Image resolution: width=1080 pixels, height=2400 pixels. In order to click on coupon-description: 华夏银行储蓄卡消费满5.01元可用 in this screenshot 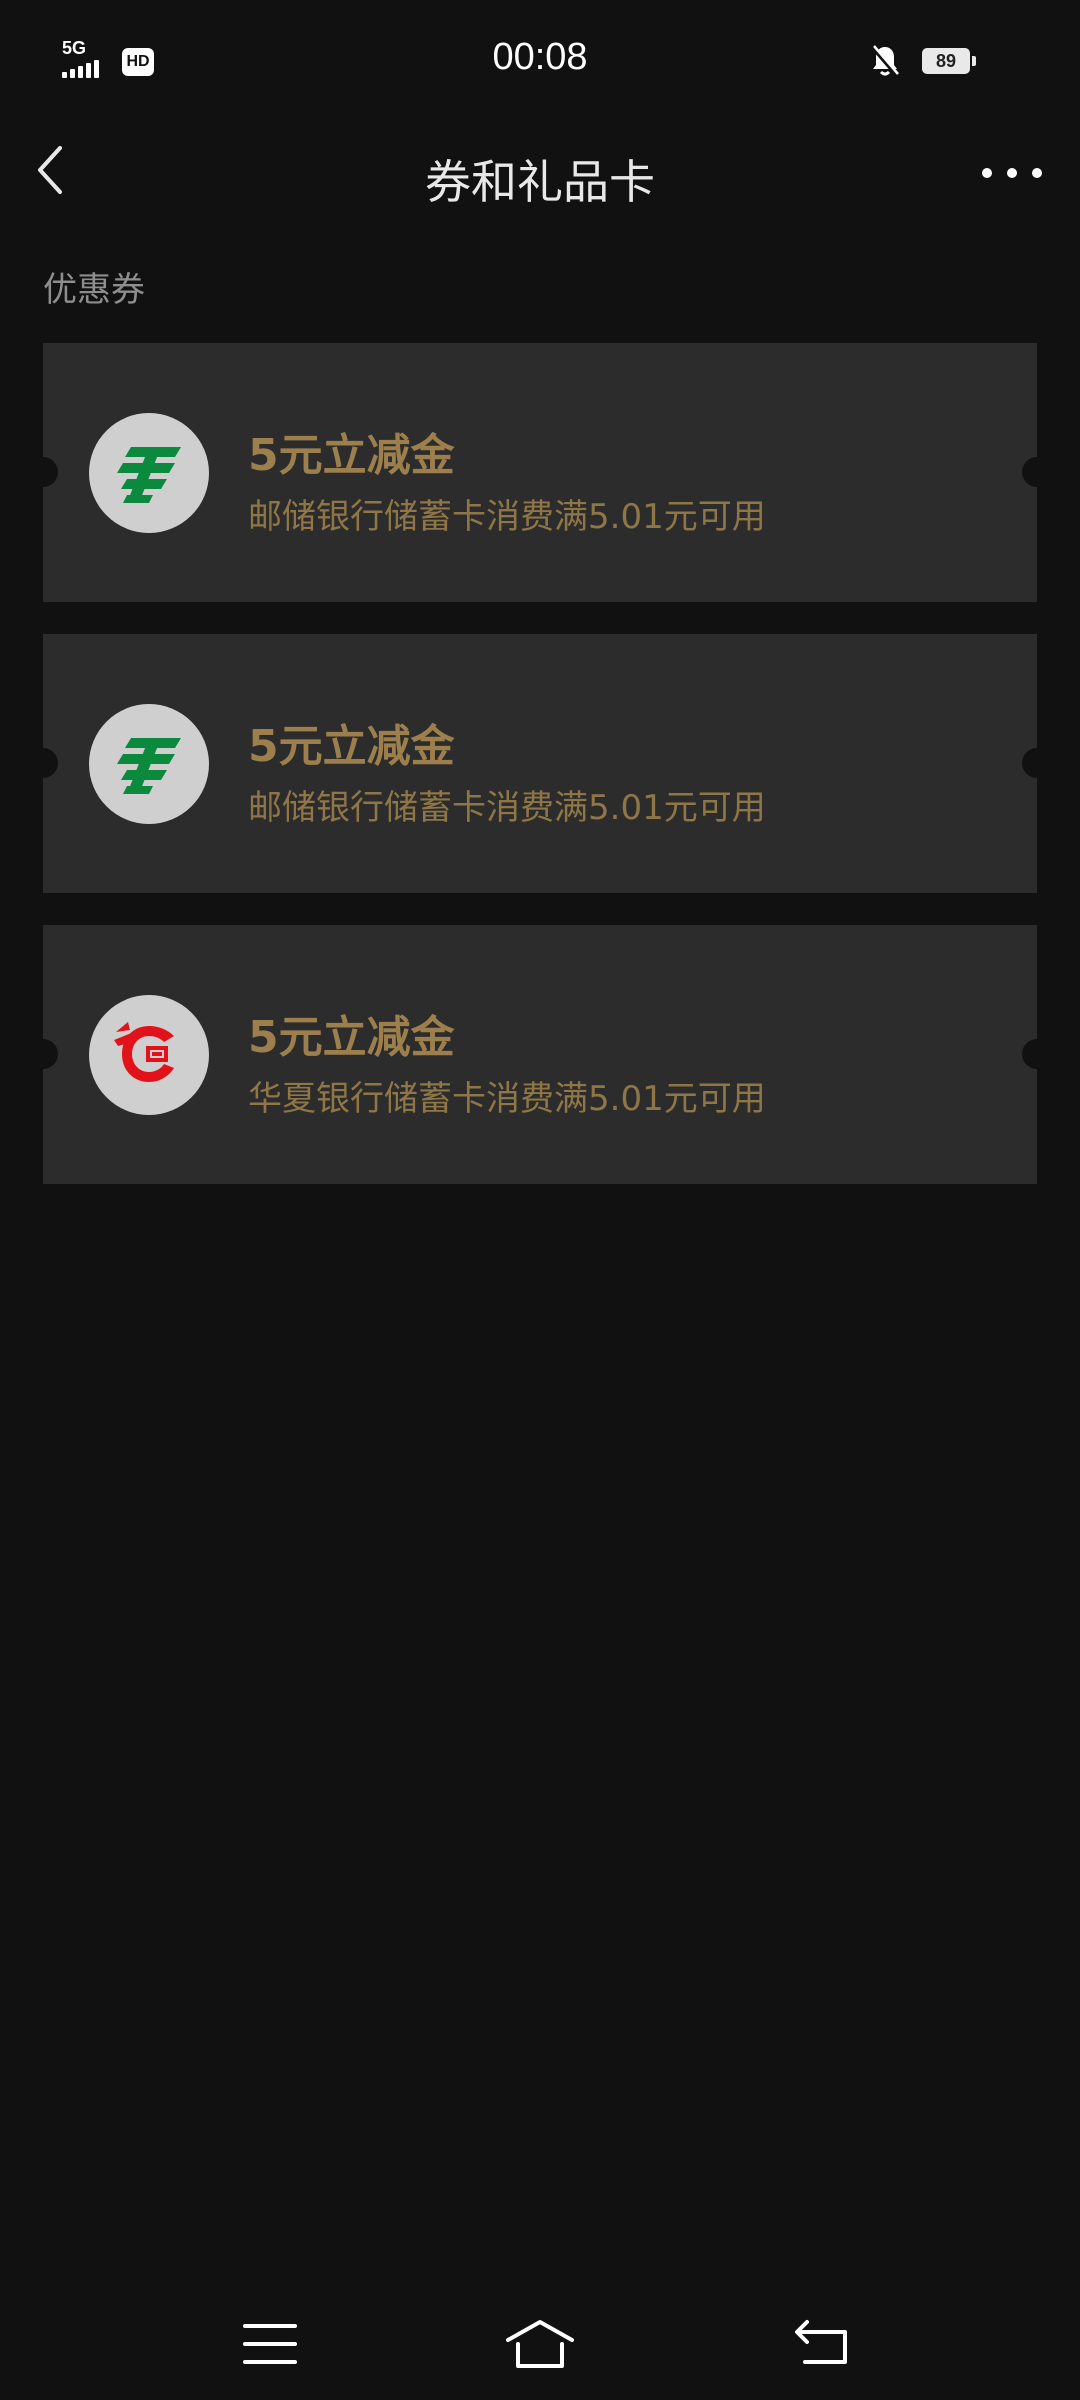, I will do `click(507, 1099)`.